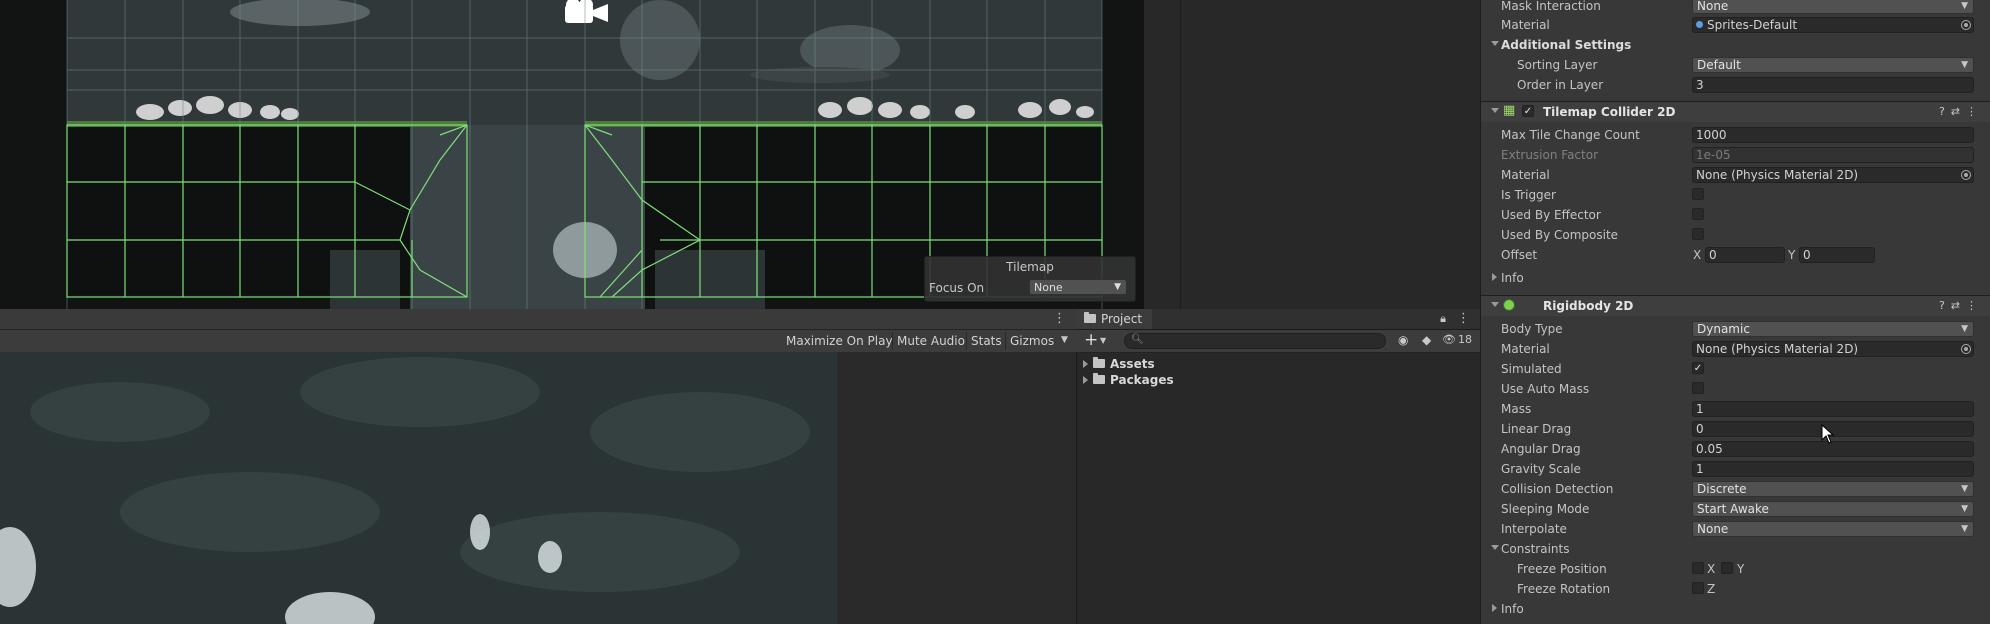 Image resolution: width=1990 pixels, height=624 pixels. Describe the element at coordinates (1833, 135) in the screenshot. I see `max-tile-change-field: 1000` at that location.